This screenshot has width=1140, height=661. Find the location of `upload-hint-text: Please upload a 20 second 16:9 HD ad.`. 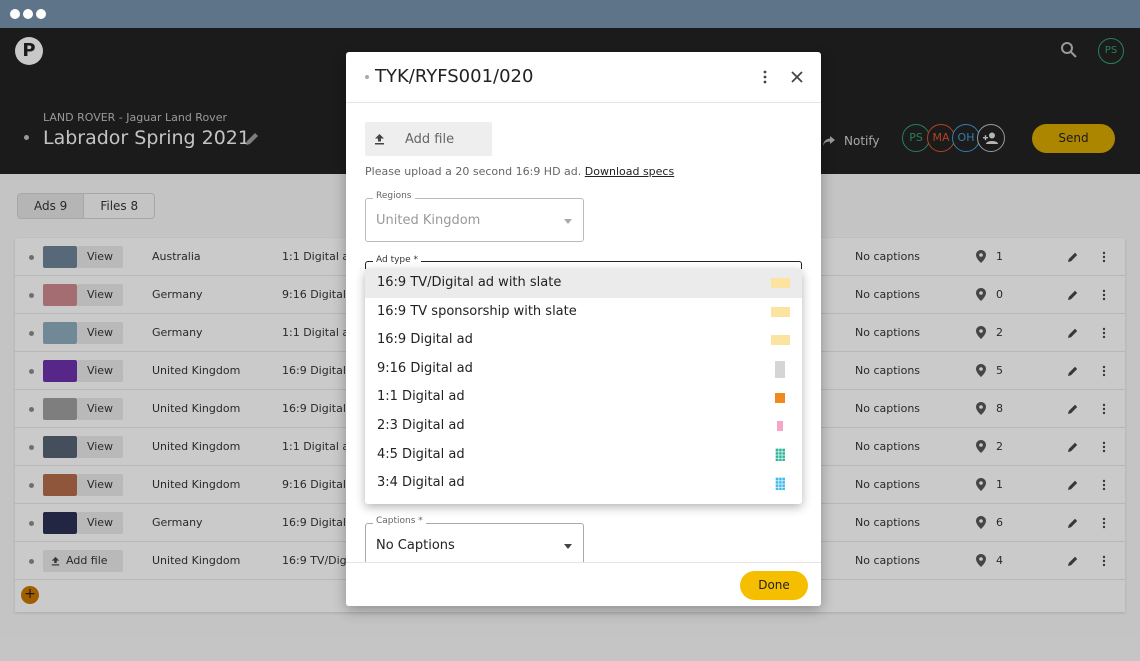

upload-hint-text: Please upload a 20 second 16:9 HD ad. is located at coordinates (473, 171).